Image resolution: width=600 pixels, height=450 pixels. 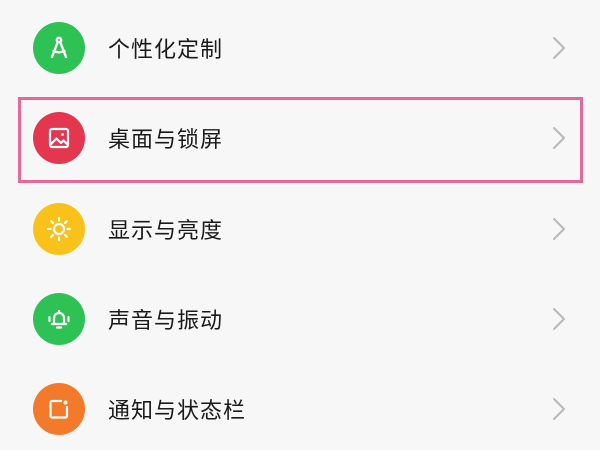 What do you see at coordinates (166, 140) in the screenshot?
I see `settings-item-label: 桌面与锁屏` at bounding box center [166, 140].